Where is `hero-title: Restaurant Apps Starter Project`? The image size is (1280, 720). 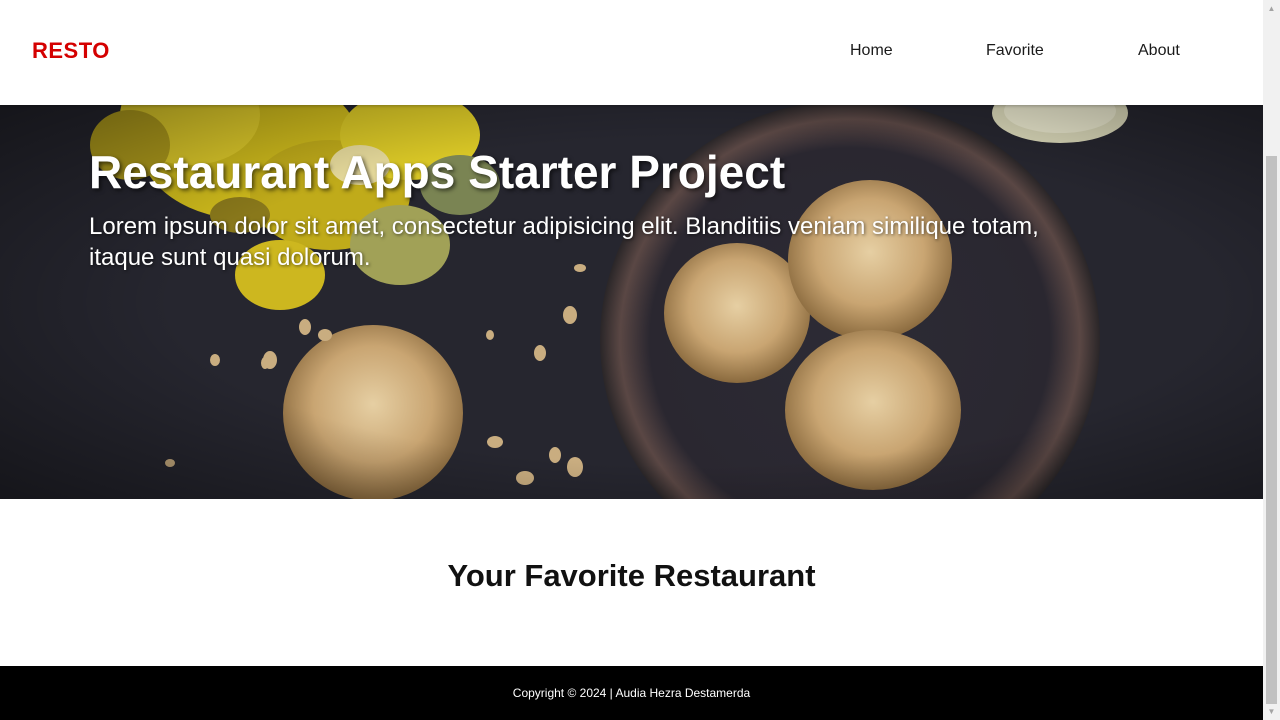 hero-title: Restaurant Apps Starter Project is located at coordinates (437, 172).